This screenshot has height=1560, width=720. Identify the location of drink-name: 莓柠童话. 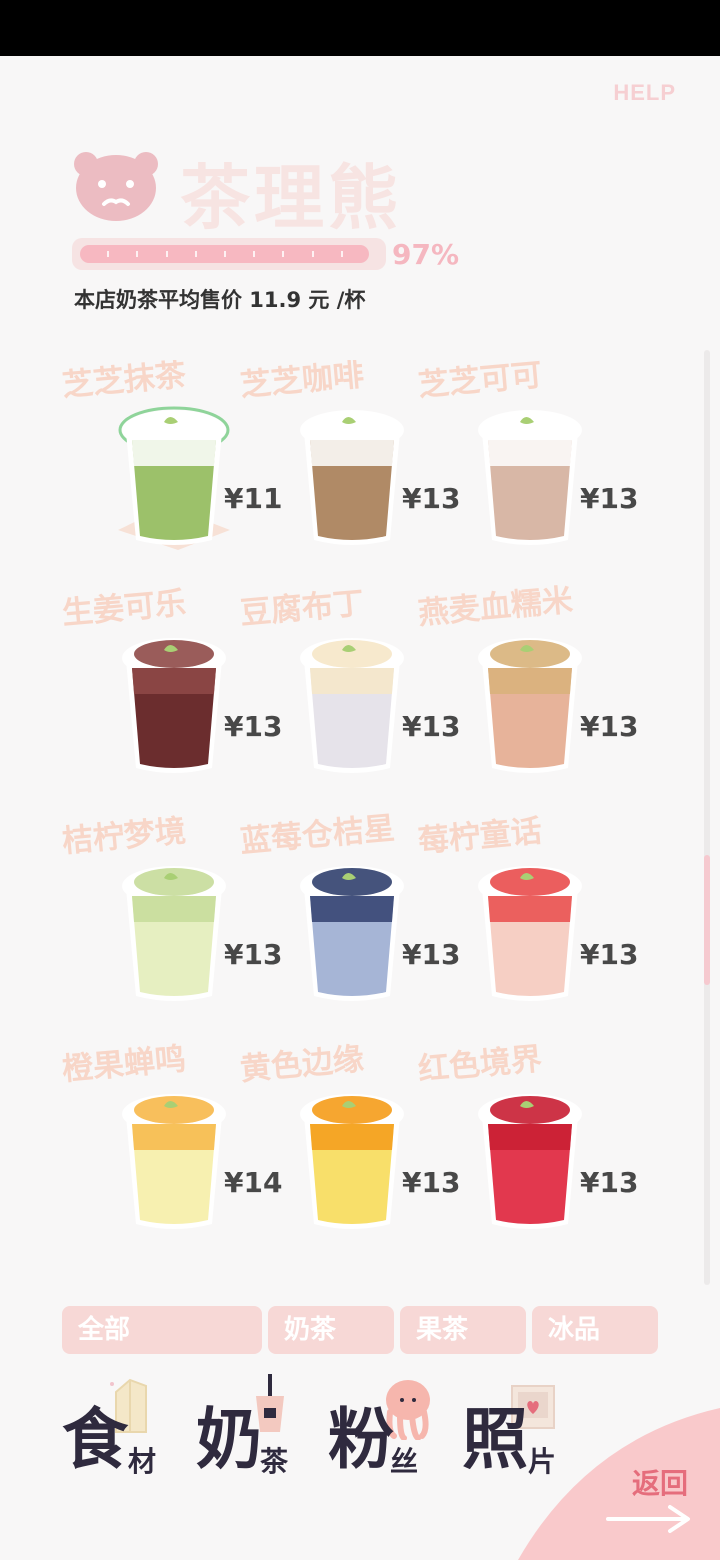
(480, 836).